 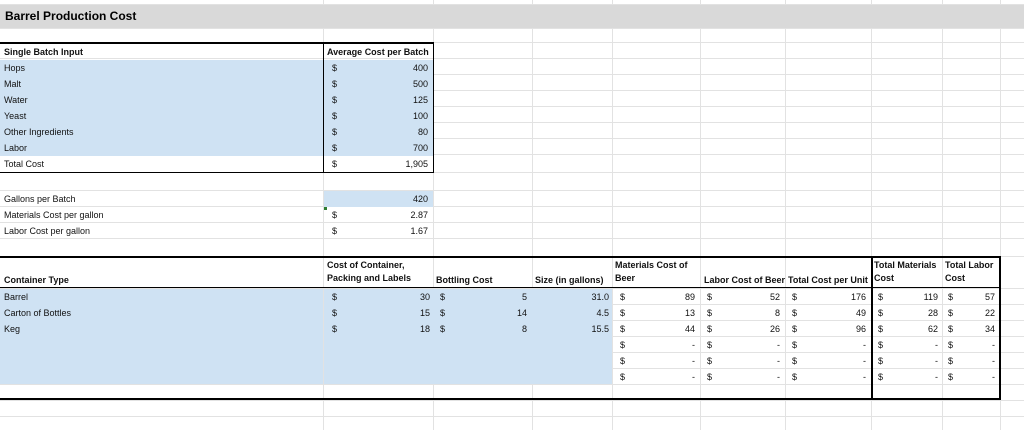 What do you see at coordinates (602, 313) in the screenshot?
I see `container-cell-size: 4.5` at bounding box center [602, 313].